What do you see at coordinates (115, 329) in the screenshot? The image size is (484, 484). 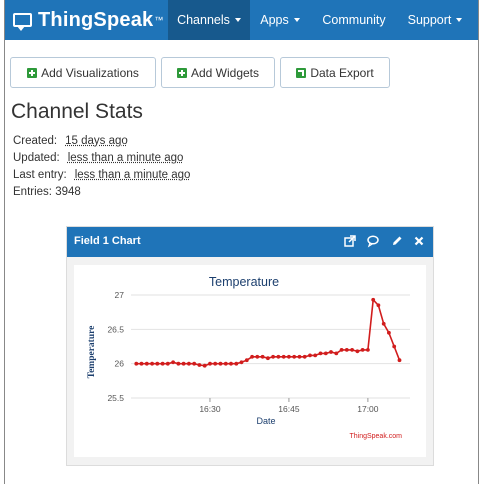 I see `y-tick-label: 26.5` at bounding box center [115, 329].